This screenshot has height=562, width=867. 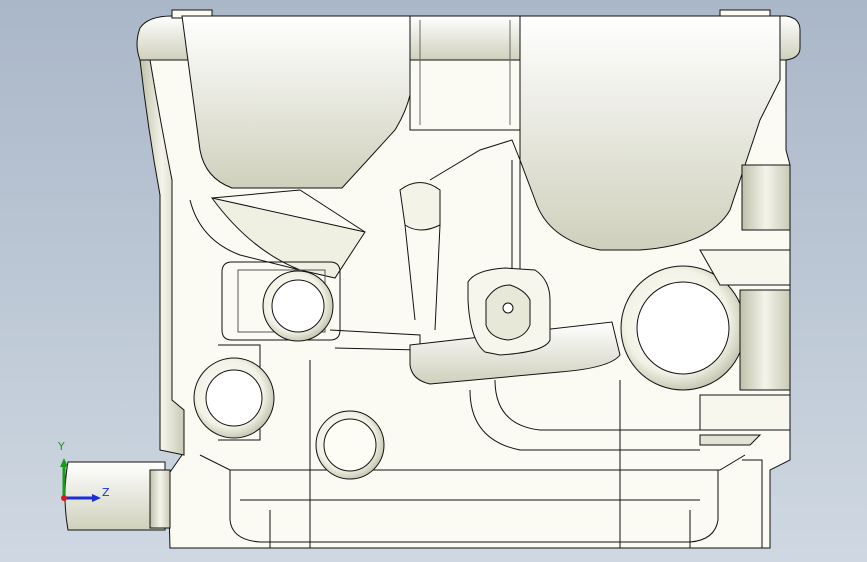 I want to click on y-axis-arrowhead, so click(x=64, y=462).